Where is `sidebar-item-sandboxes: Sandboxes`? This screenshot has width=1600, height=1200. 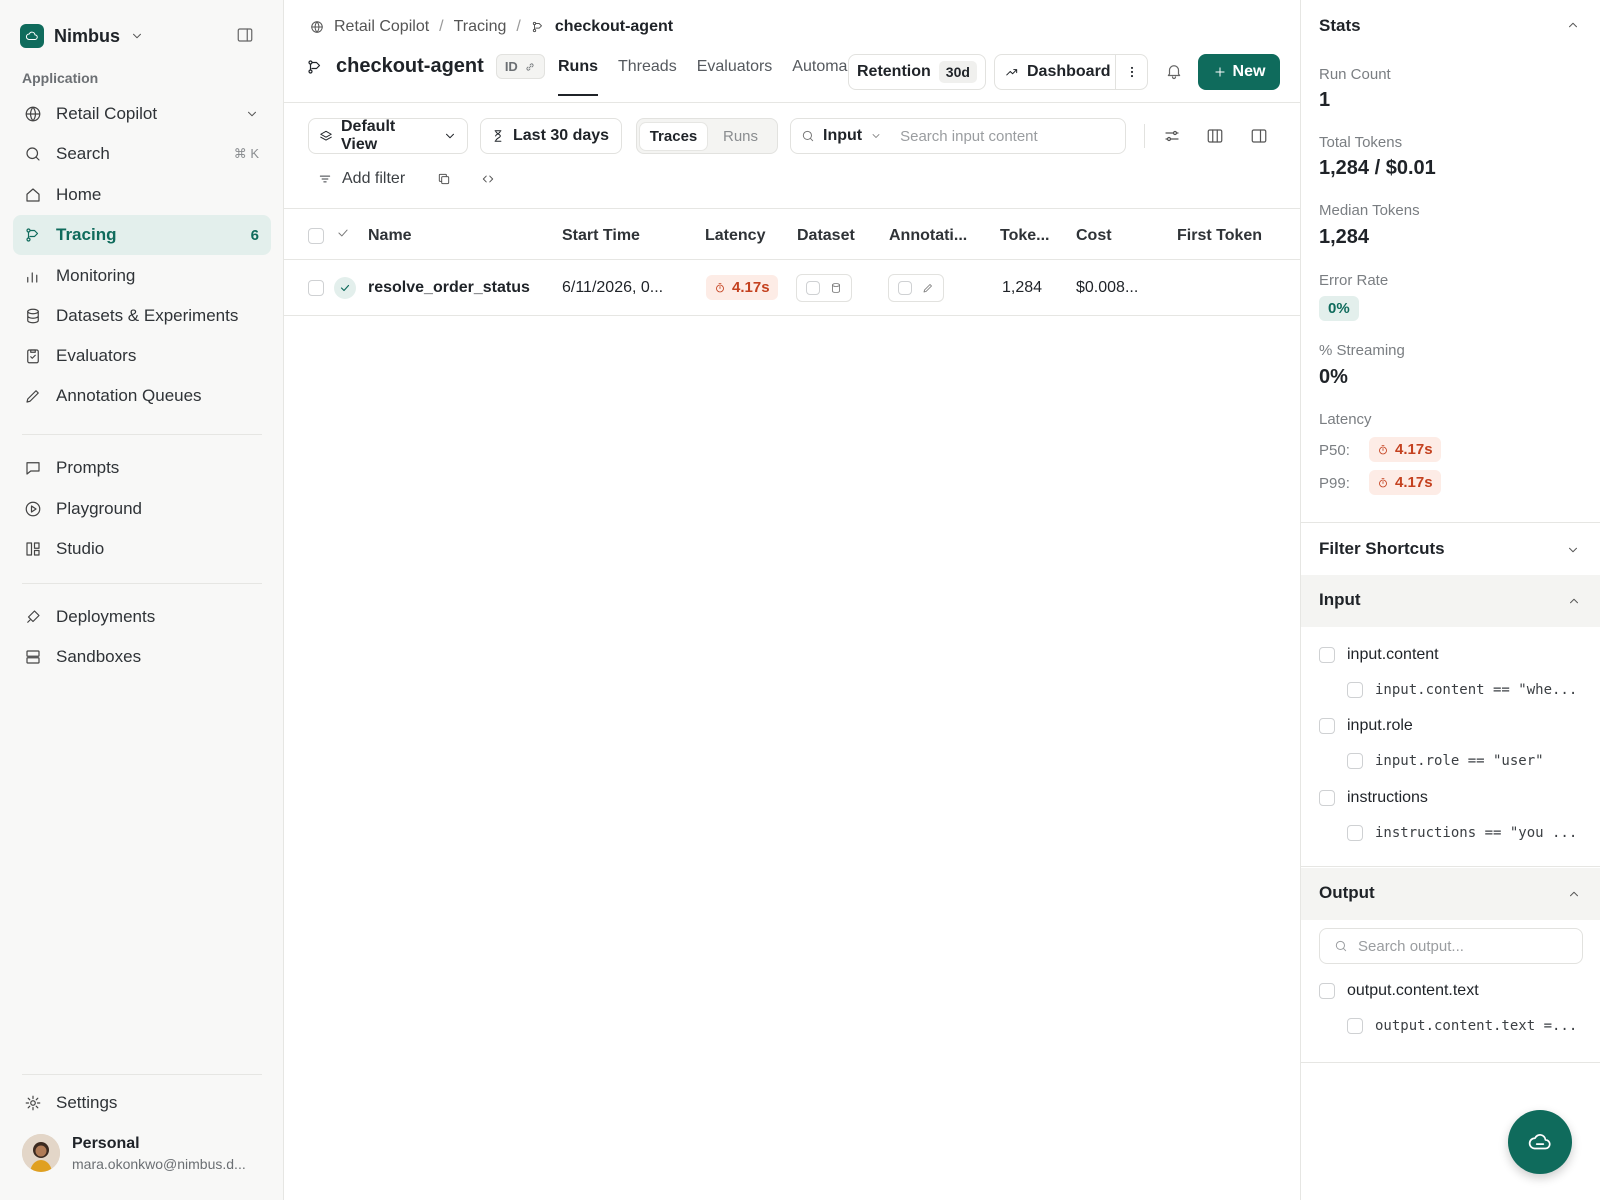
sidebar-item-sandboxes: Sandboxes is located at coordinates (142, 657).